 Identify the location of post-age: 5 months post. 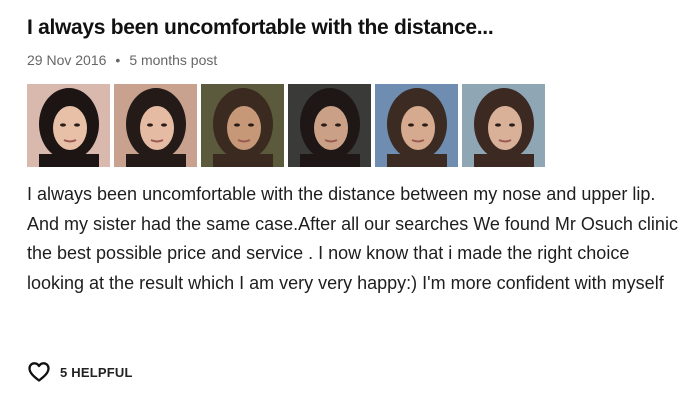
(173, 60).